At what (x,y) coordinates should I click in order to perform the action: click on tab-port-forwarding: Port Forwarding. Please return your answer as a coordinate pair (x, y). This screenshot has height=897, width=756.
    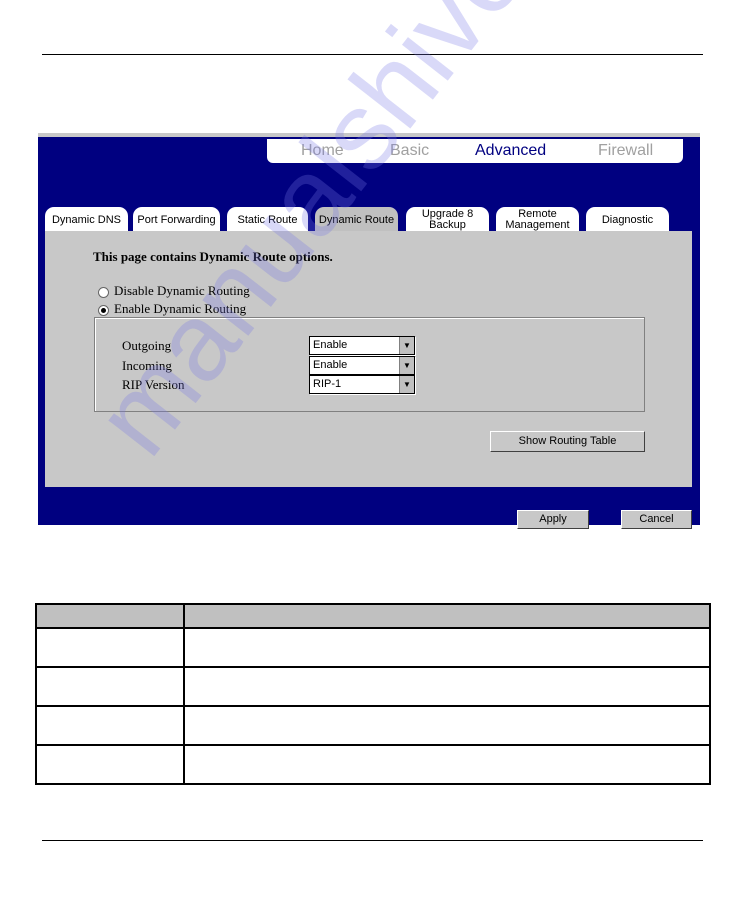
    Looking at the image, I should click on (176, 220).